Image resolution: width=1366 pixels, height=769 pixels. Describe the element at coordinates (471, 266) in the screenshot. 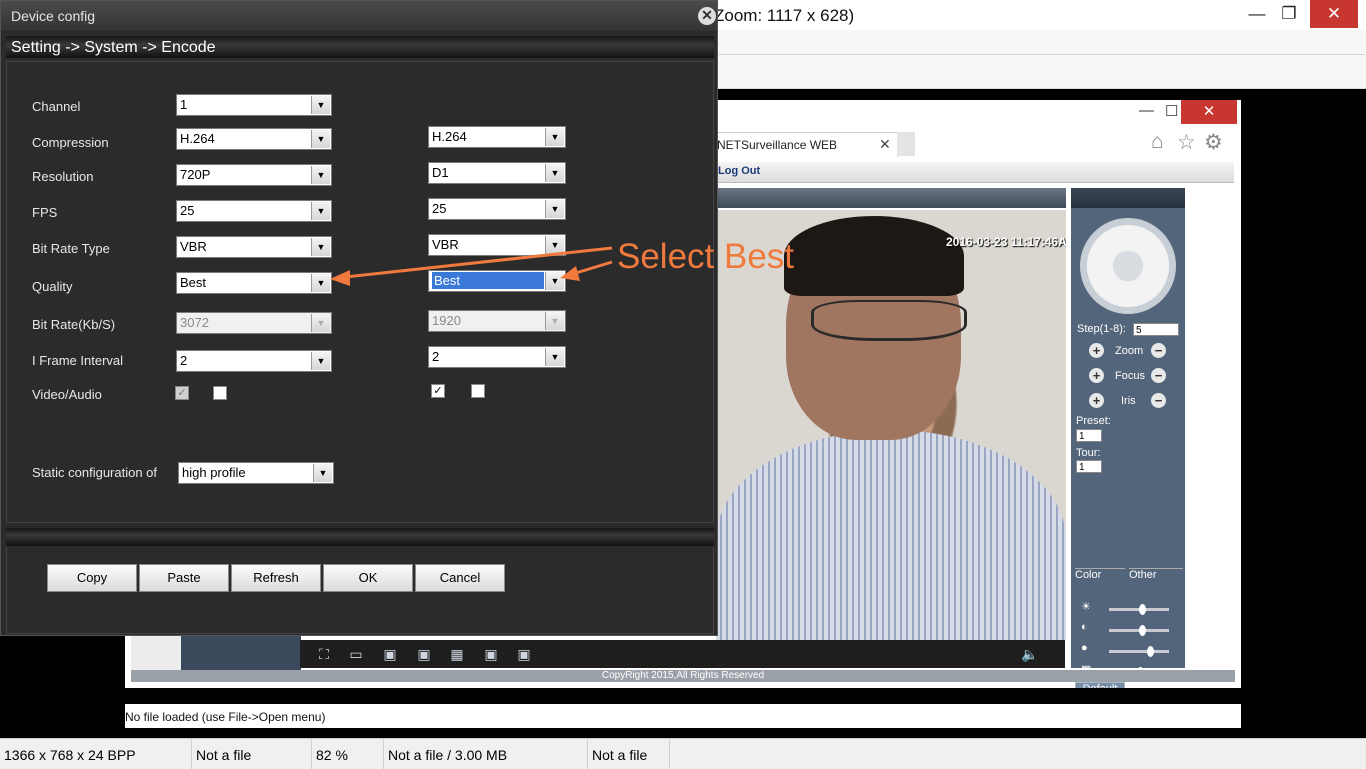

I see `annotation-arrows` at that location.